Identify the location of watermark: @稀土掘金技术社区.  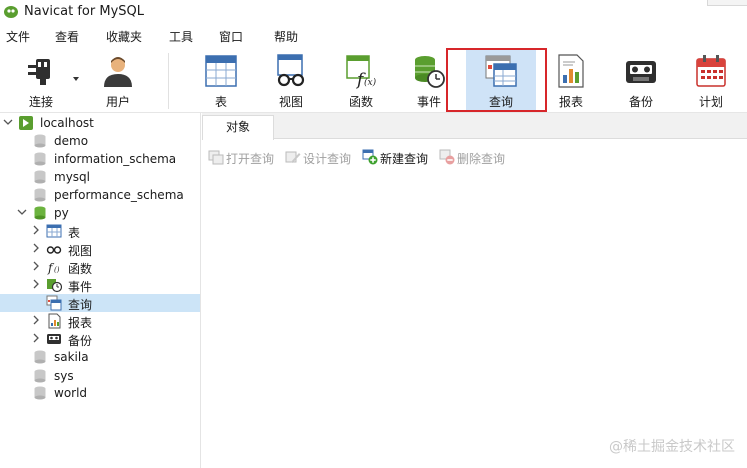
(672, 447).